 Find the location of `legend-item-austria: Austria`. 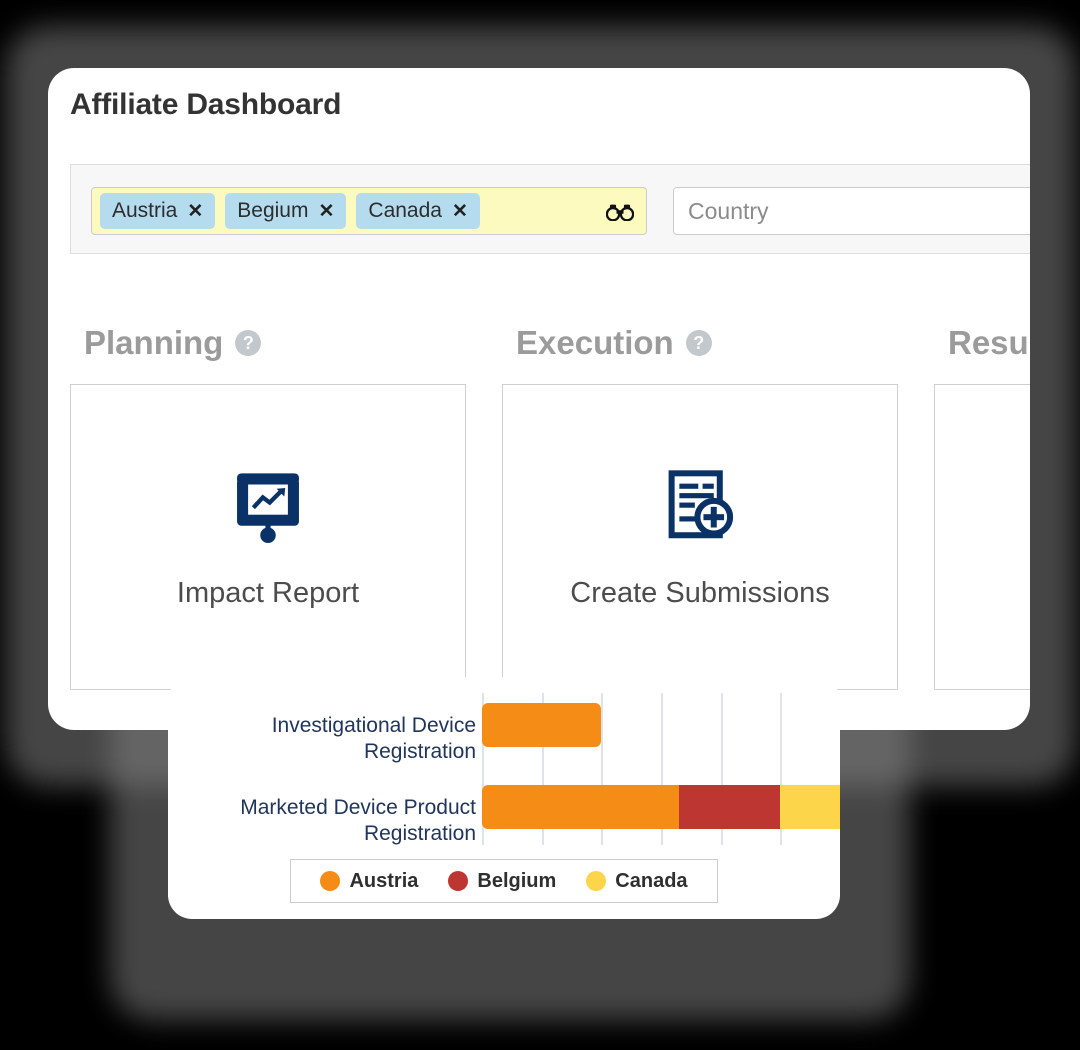

legend-item-austria: Austria is located at coordinates (369, 881).